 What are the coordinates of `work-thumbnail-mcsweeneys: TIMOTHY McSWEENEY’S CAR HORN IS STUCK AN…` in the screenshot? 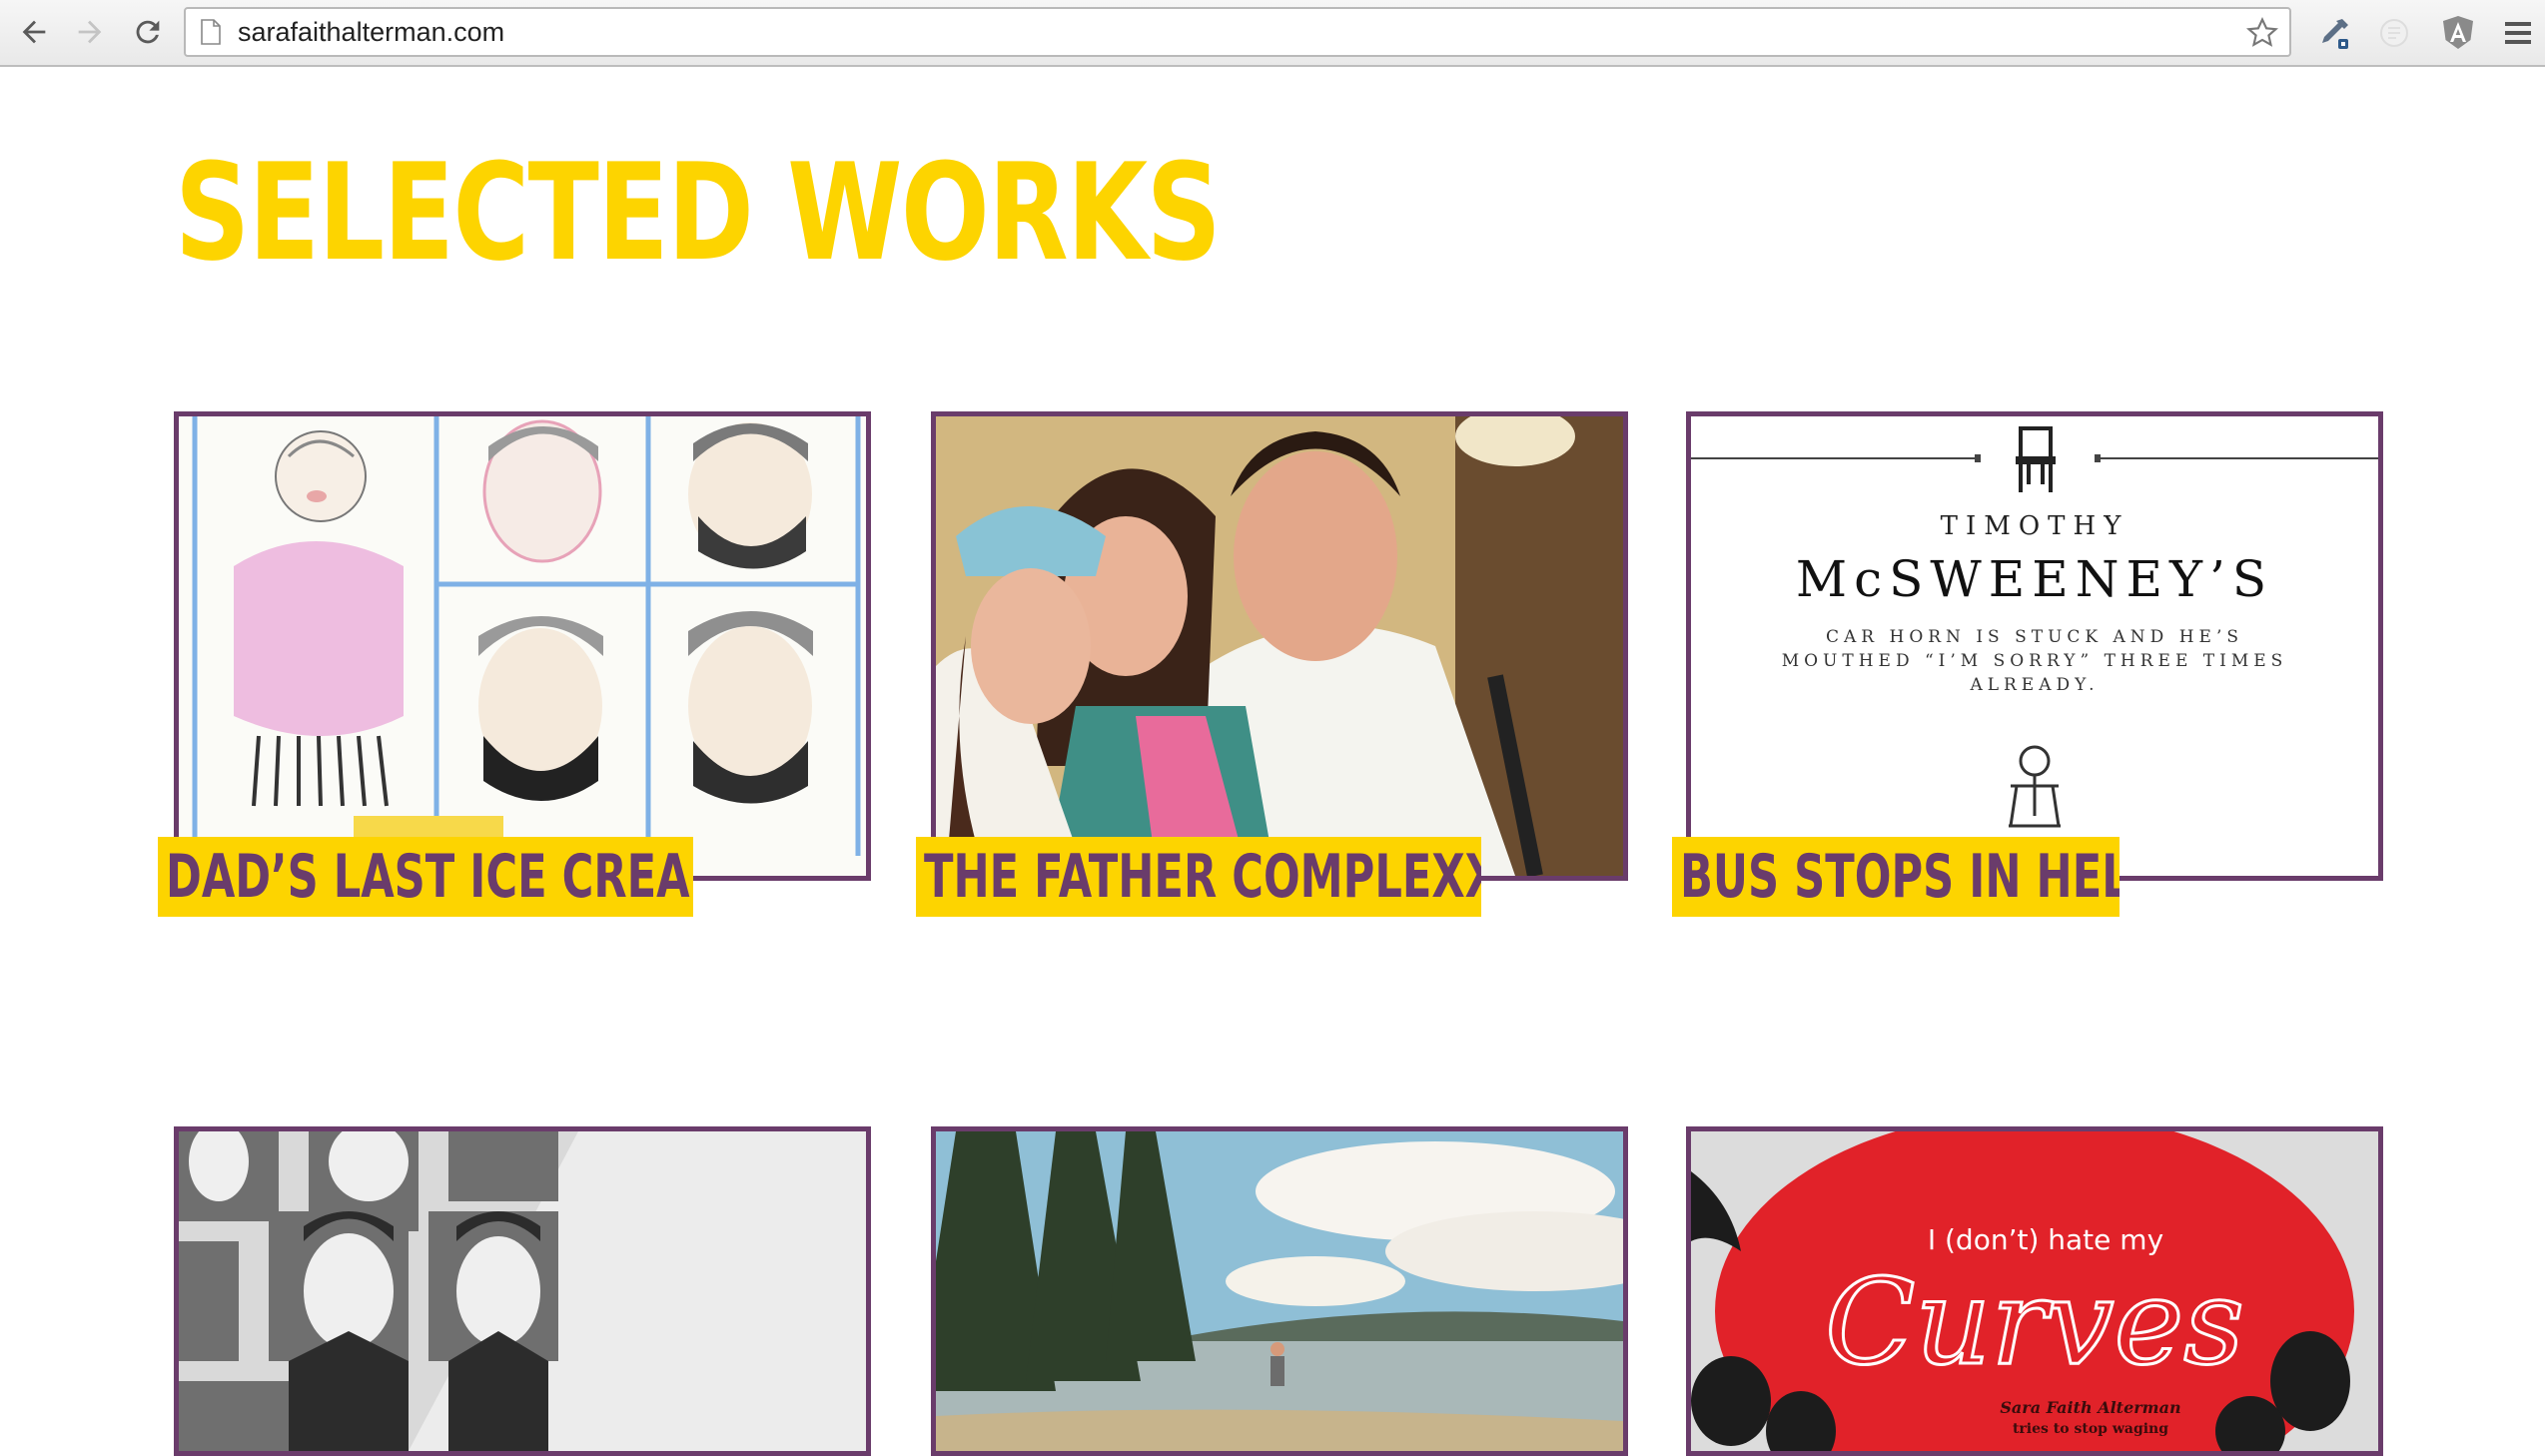 It's located at (2034, 646).